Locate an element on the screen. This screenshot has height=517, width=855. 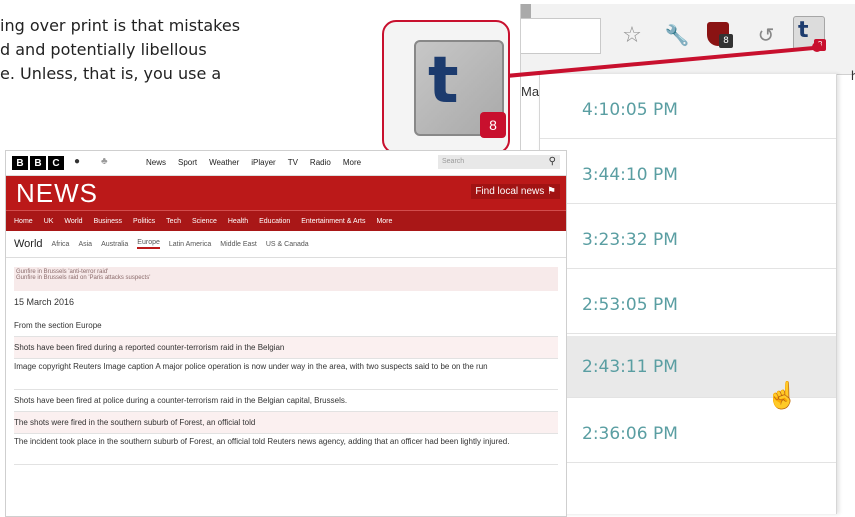
history-icon: ↺ is located at coordinates (766, 35).